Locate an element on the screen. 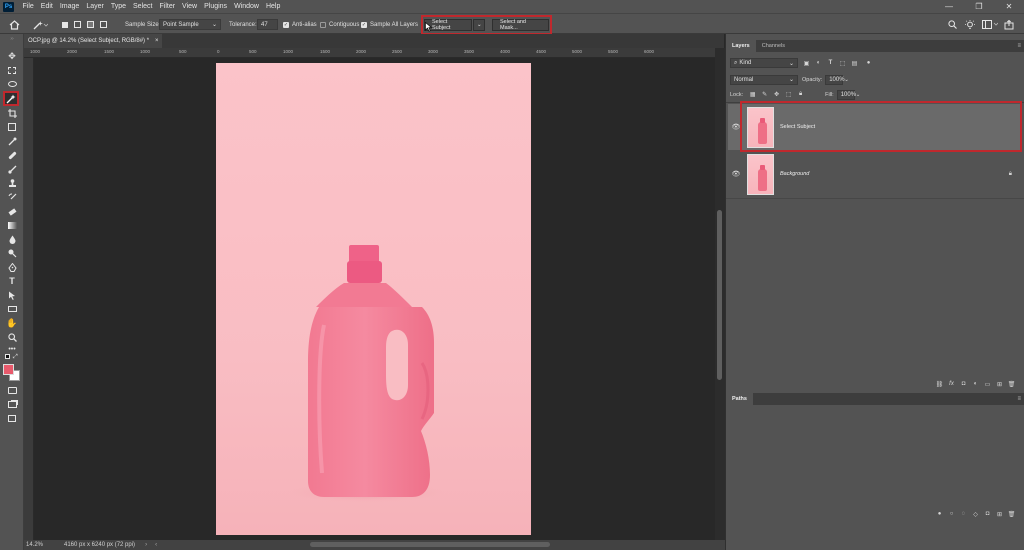  frame-tool-icon is located at coordinates (12, 127).